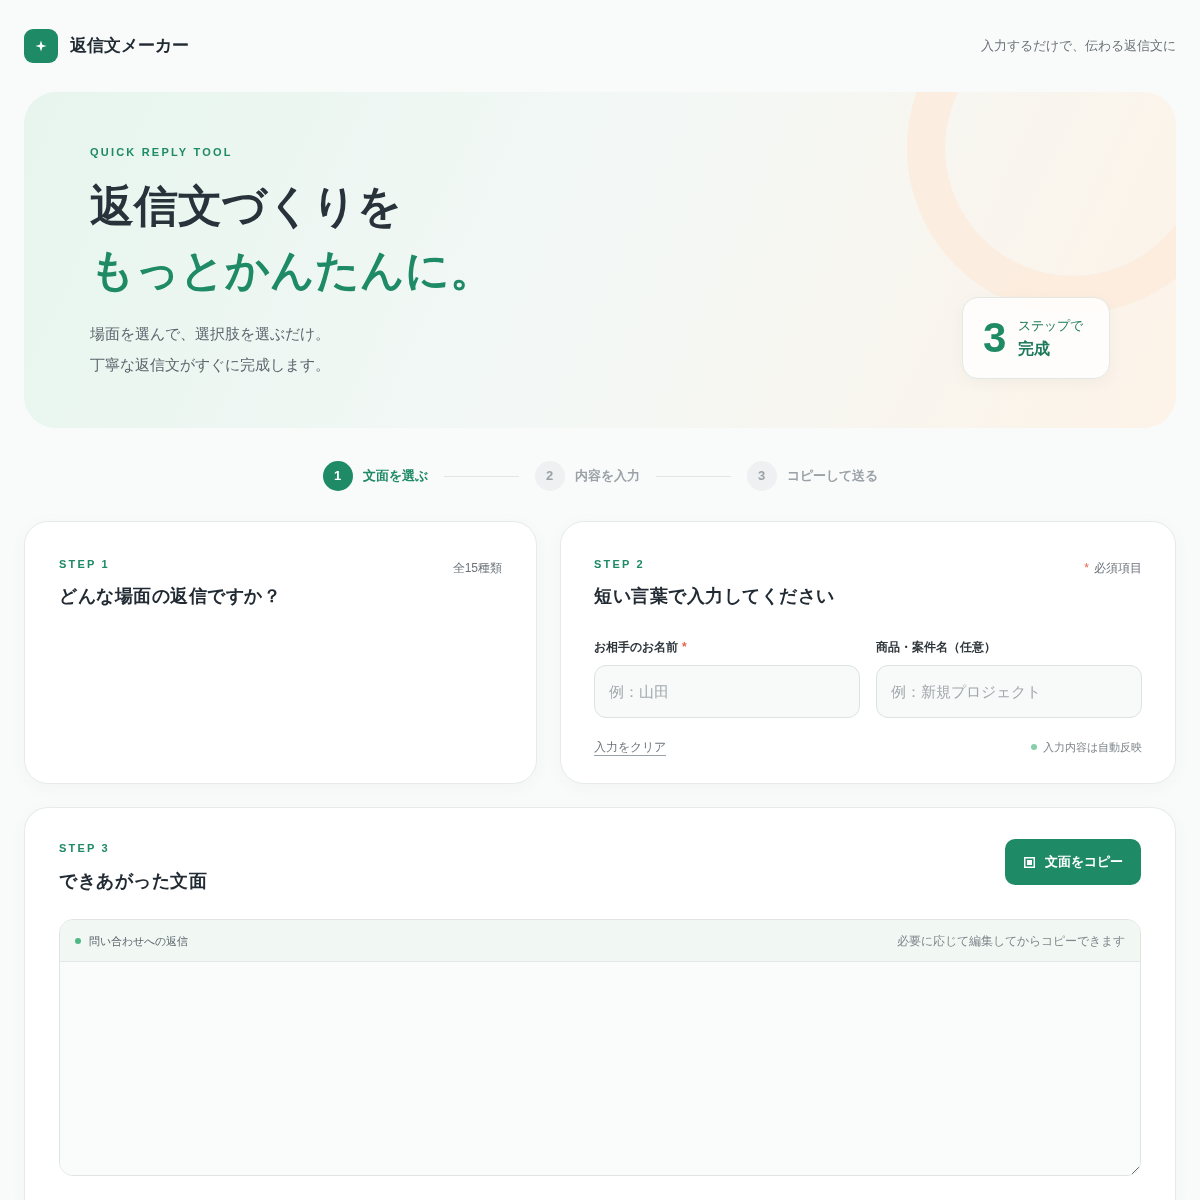 The height and width of the screenshot is (1200, 1200). Describe the element at coordinates (170, 596) in the screenshot. I see `card-title: どんな場面の返信ですか？` at that location.